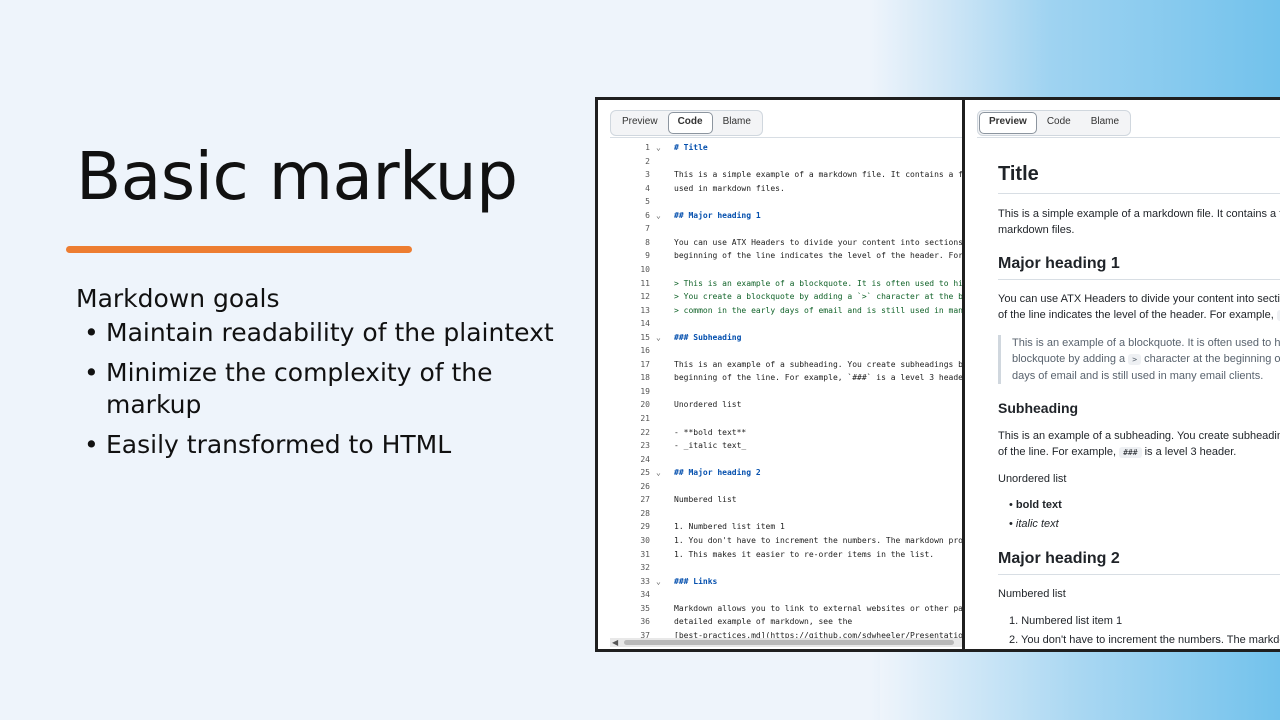 The image size is (1280, 720). What do you see at coordinates (615, 642) in the screenshot?
I see `scroll-left-icon: ◀` at bounding box center [615, 642].